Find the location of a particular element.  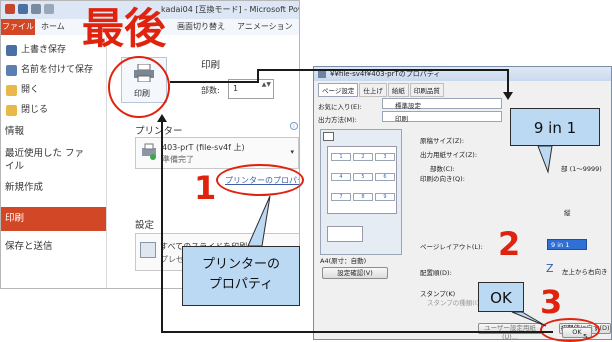

callout-ok-tail is located at coordinates (529, 319).